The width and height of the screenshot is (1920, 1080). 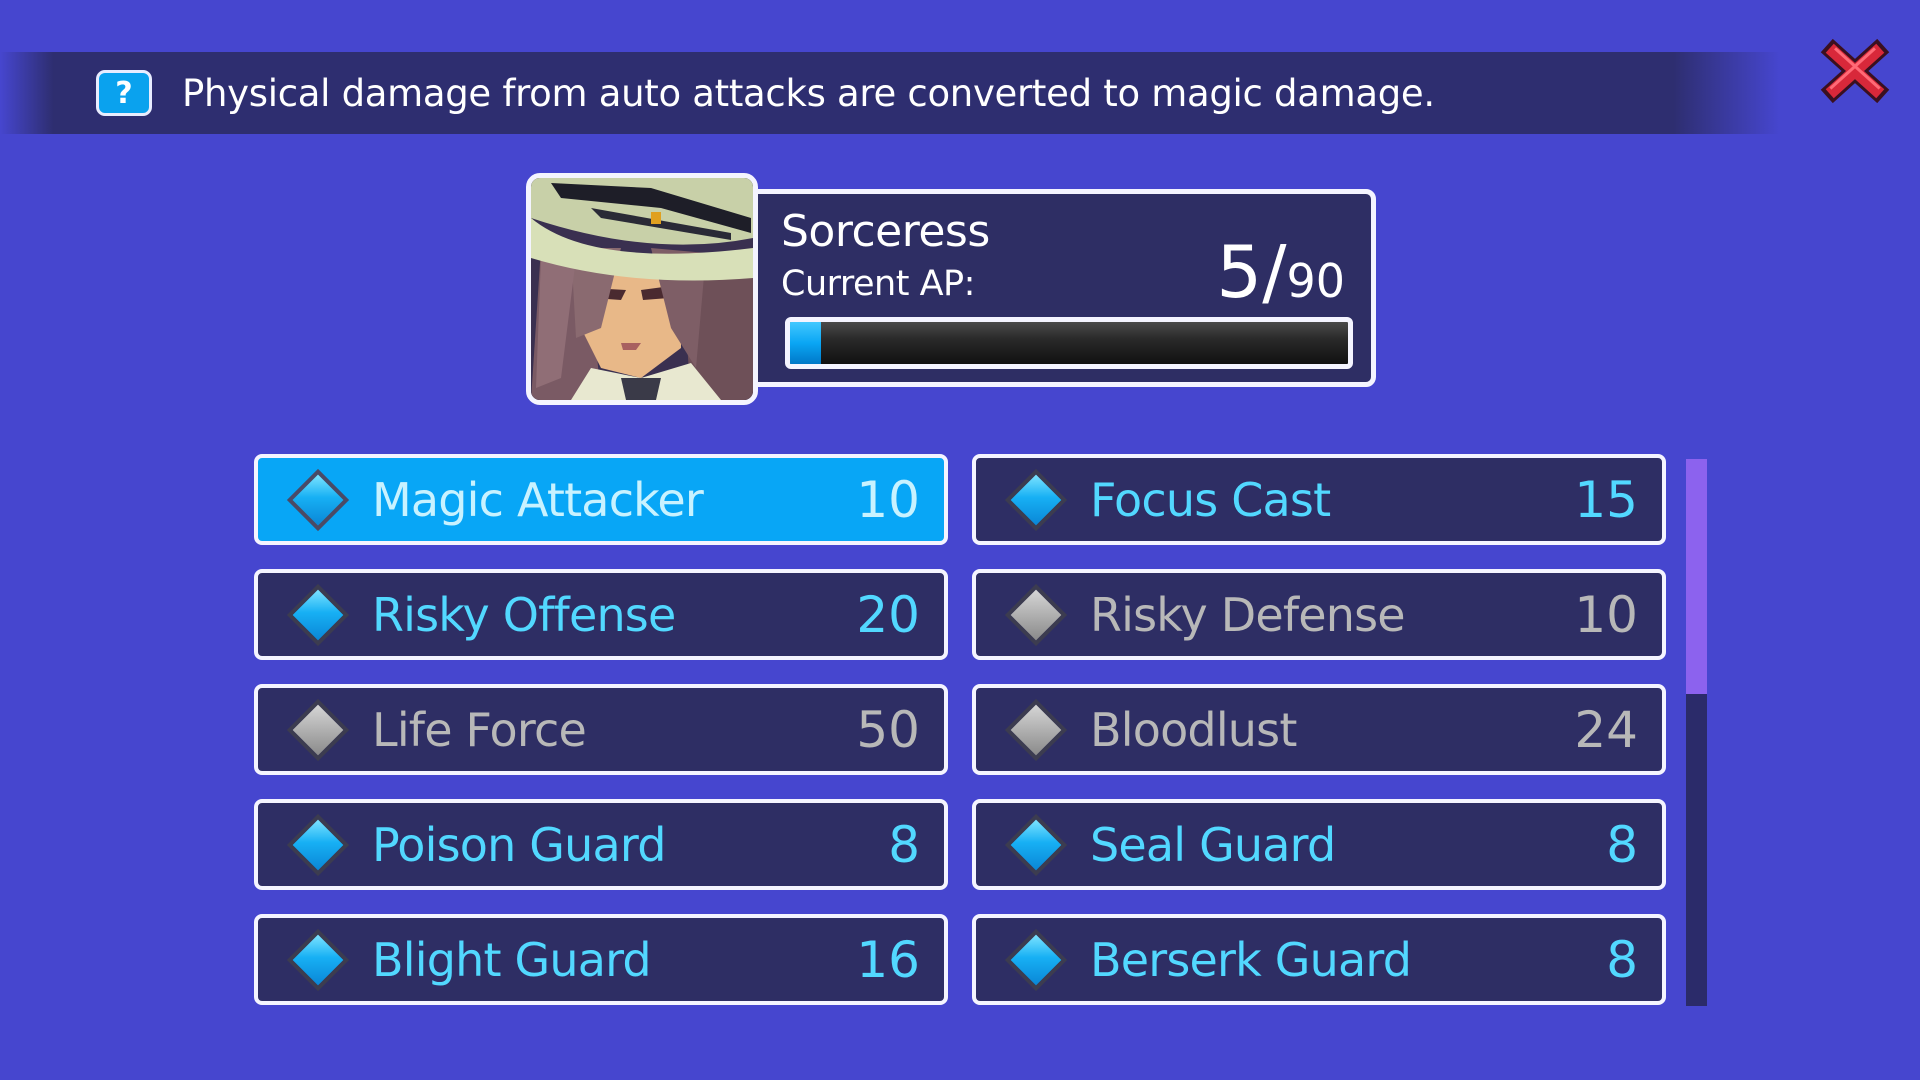 What do you see at coordinates (1315, 281) in the screenshot?
I see `ap-max: 90` at bounding box center [1315, 281].